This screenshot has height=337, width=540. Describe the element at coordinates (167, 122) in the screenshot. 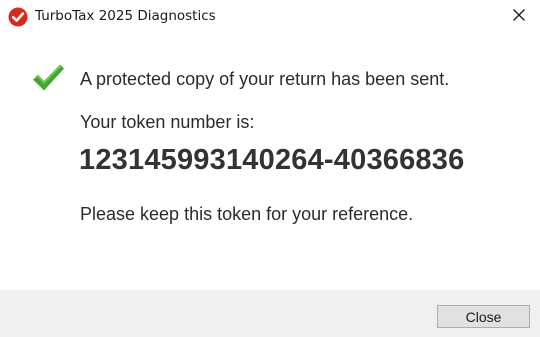

I see `token-label: Your token number is:` at that location.